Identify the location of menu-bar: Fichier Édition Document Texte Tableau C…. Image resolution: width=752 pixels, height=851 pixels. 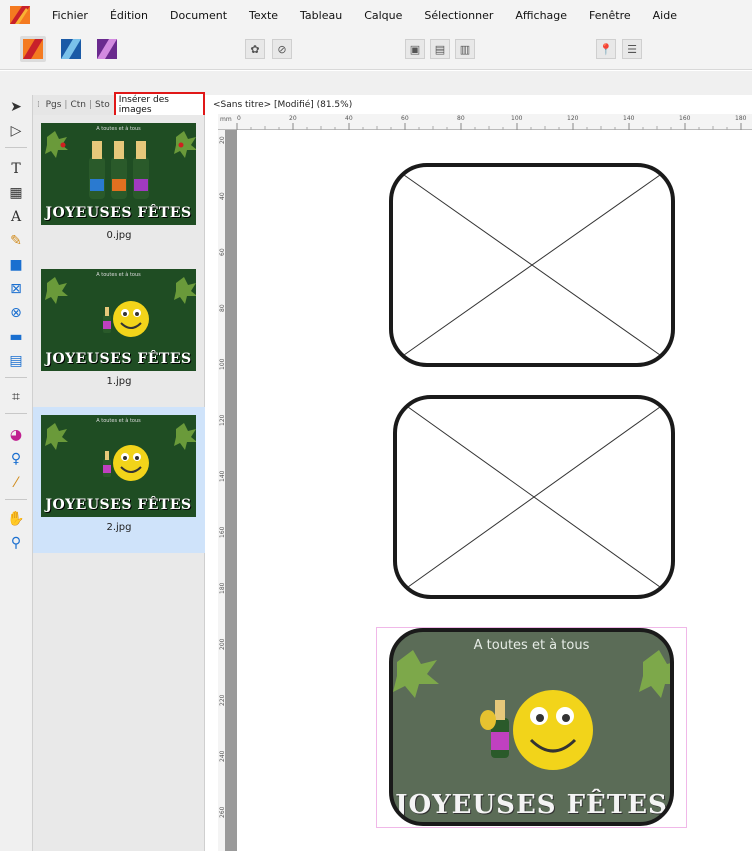
(376, 15).